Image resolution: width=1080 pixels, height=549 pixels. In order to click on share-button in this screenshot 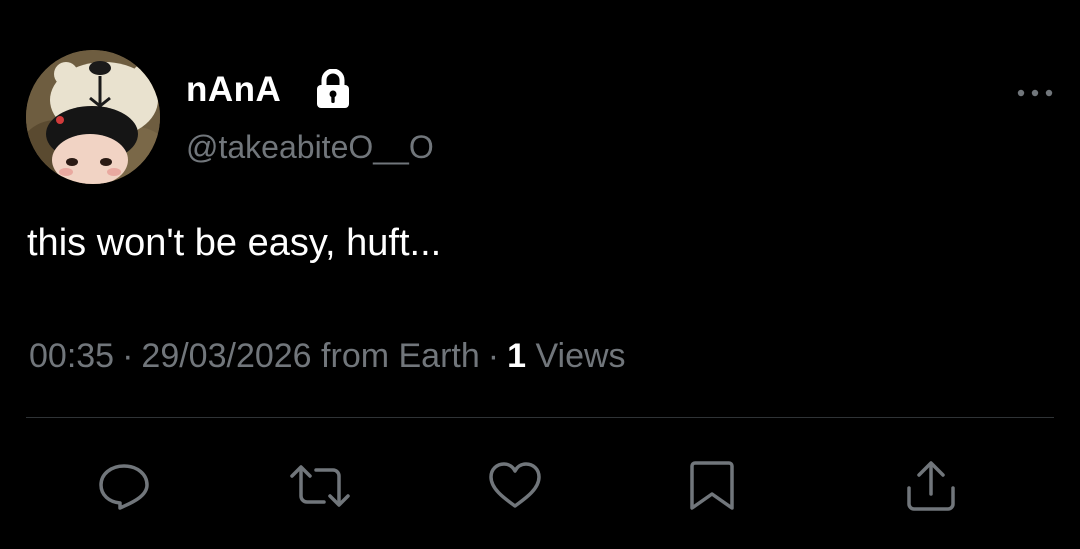, I will do `click(931, 486)`.